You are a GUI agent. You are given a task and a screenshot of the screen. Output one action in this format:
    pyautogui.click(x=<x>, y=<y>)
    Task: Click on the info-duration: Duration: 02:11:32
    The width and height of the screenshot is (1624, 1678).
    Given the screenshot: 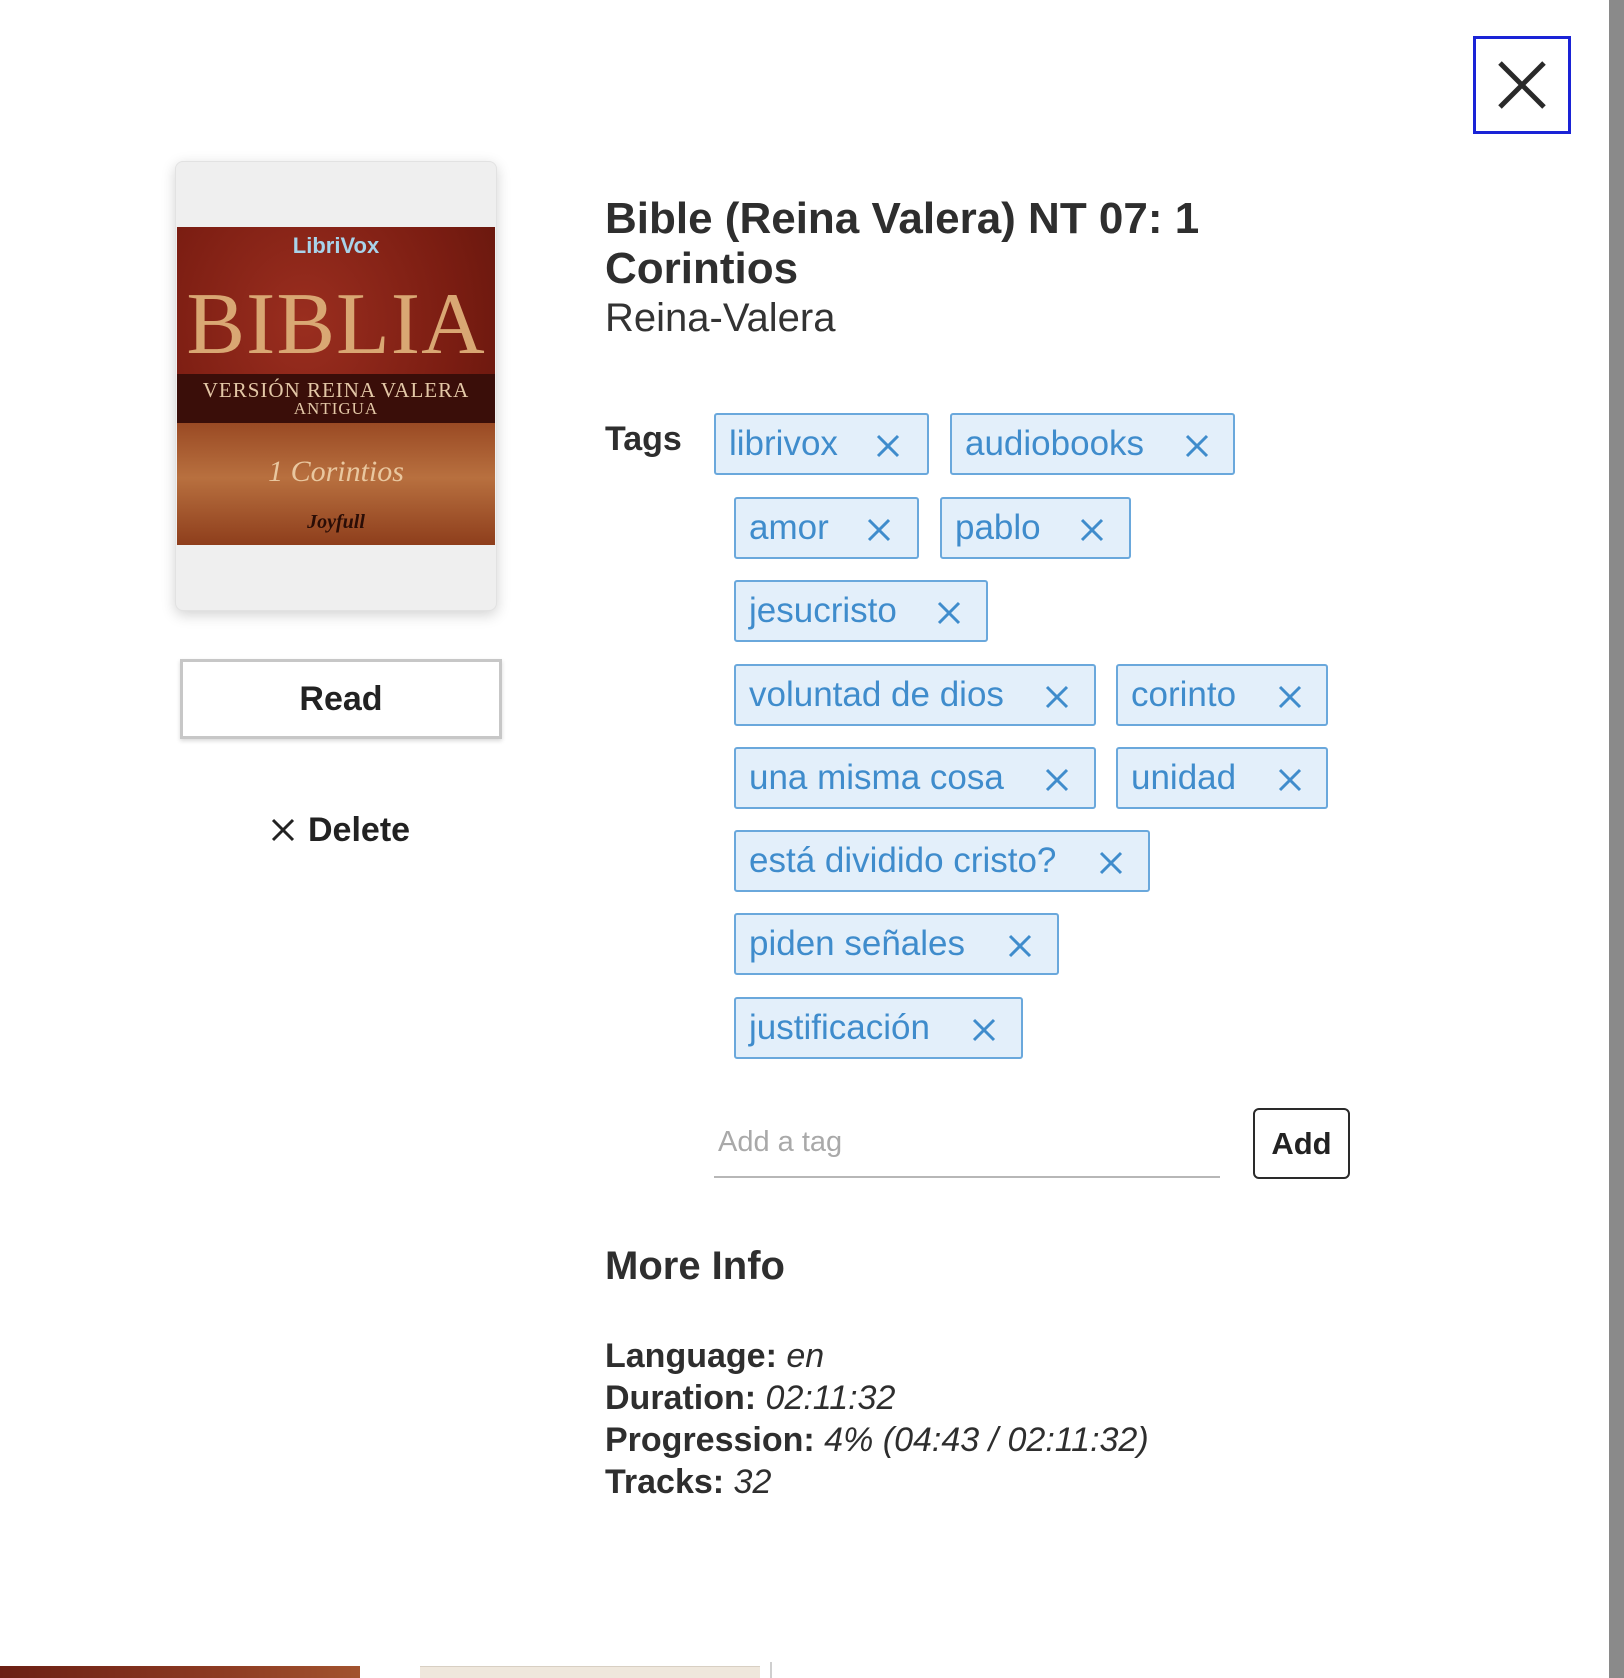 What is the action you would take?
    pyautogui.click(x=750, y=1398)
    